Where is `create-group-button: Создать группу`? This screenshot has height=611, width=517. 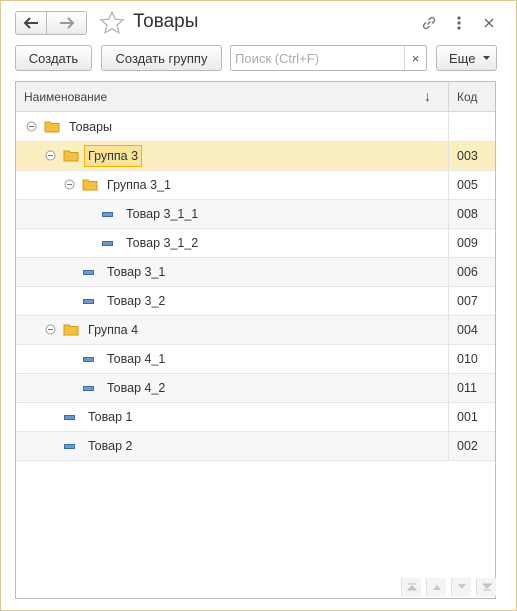 create-group-button: Создать группу is located at coordinates (161, 58).